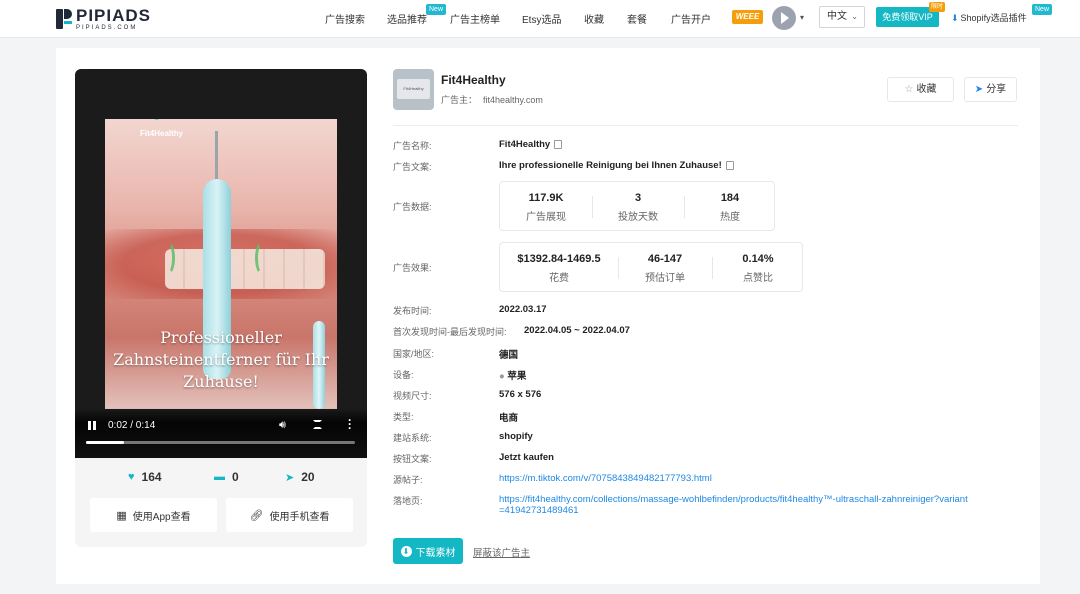  I want to click on metric-days: 3 投放天数, so click(638, 206).